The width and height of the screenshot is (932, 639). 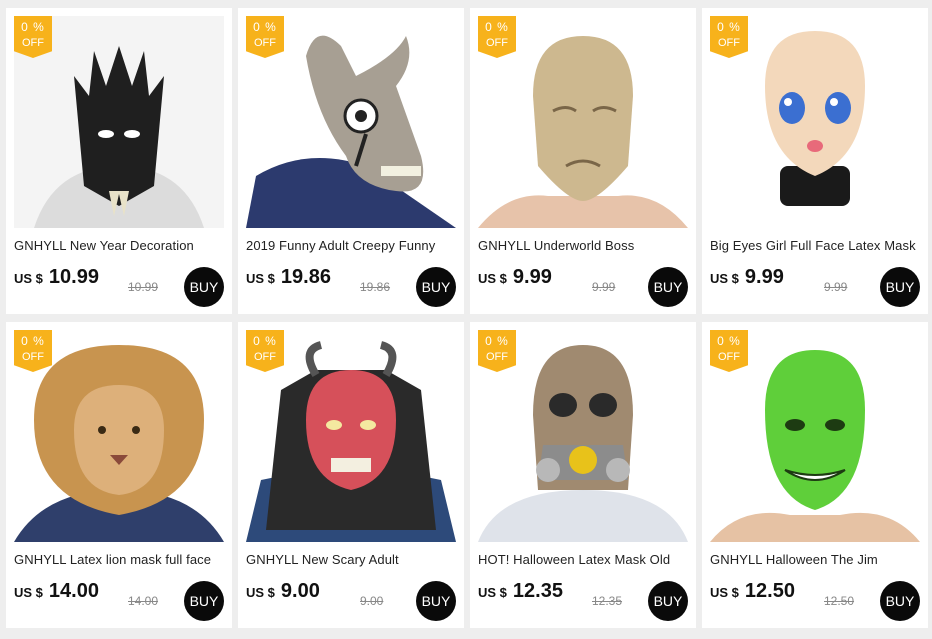 I want to click on old-price: 14.00, so click(x=143, y=601).